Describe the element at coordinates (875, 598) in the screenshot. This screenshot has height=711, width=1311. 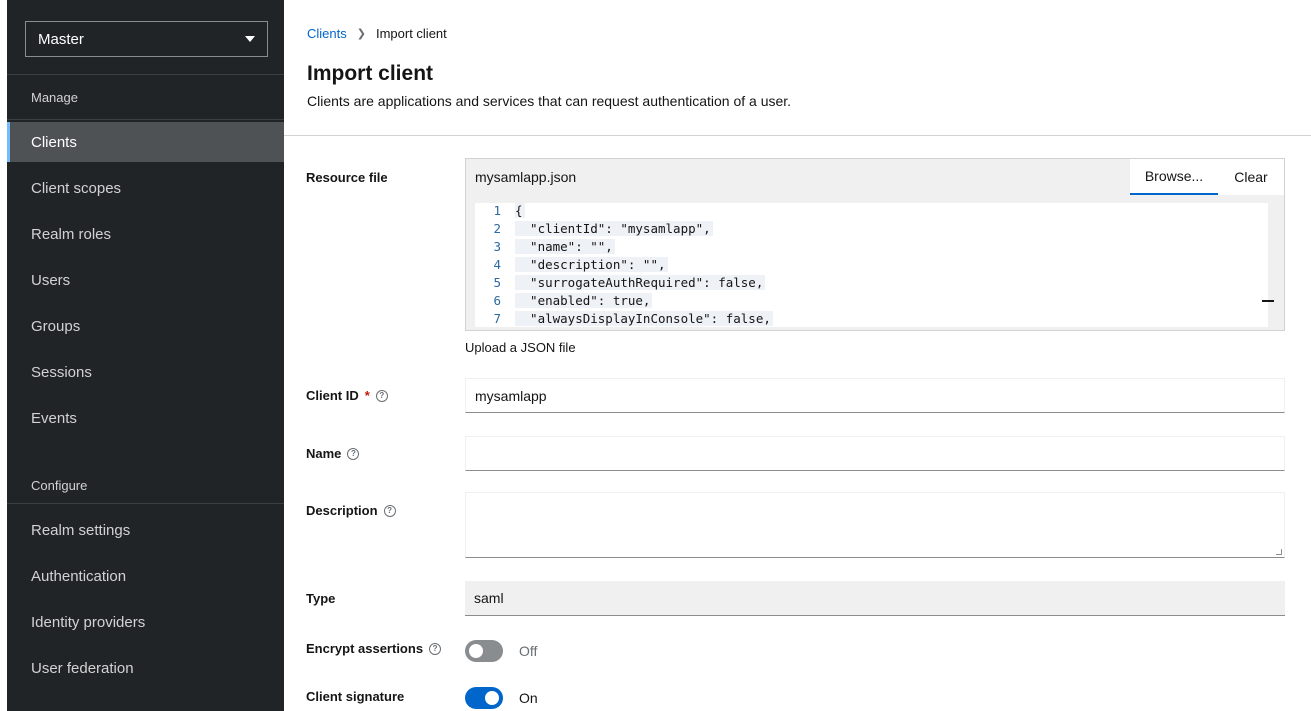
I see `type-readonly-field: saml` at that location.